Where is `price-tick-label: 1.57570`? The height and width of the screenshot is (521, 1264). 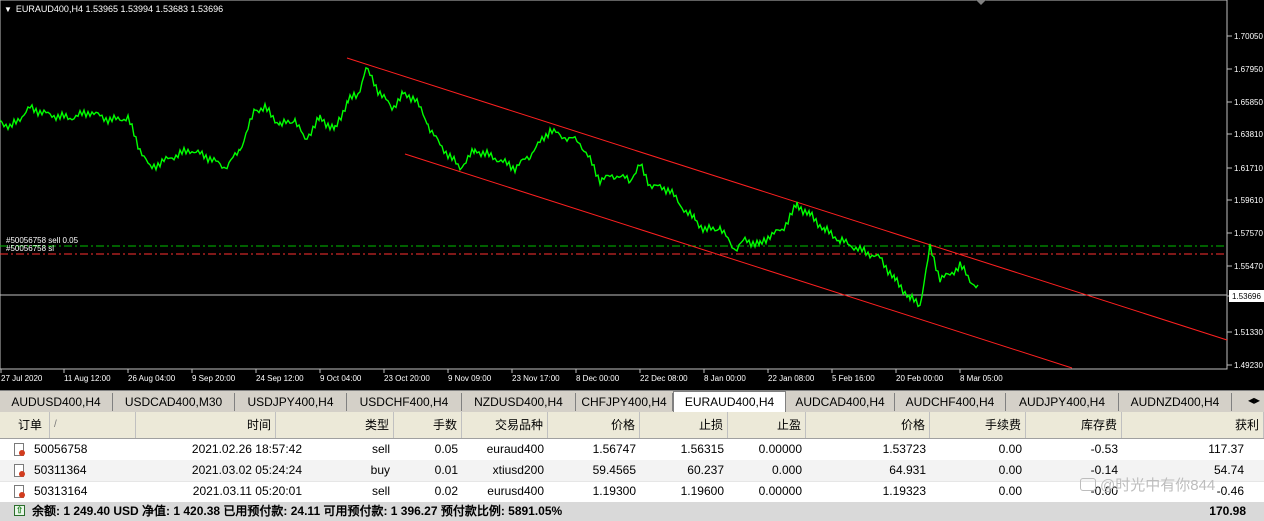
price-tick-label: 1.57570 is located at coordinates (1248, 233).